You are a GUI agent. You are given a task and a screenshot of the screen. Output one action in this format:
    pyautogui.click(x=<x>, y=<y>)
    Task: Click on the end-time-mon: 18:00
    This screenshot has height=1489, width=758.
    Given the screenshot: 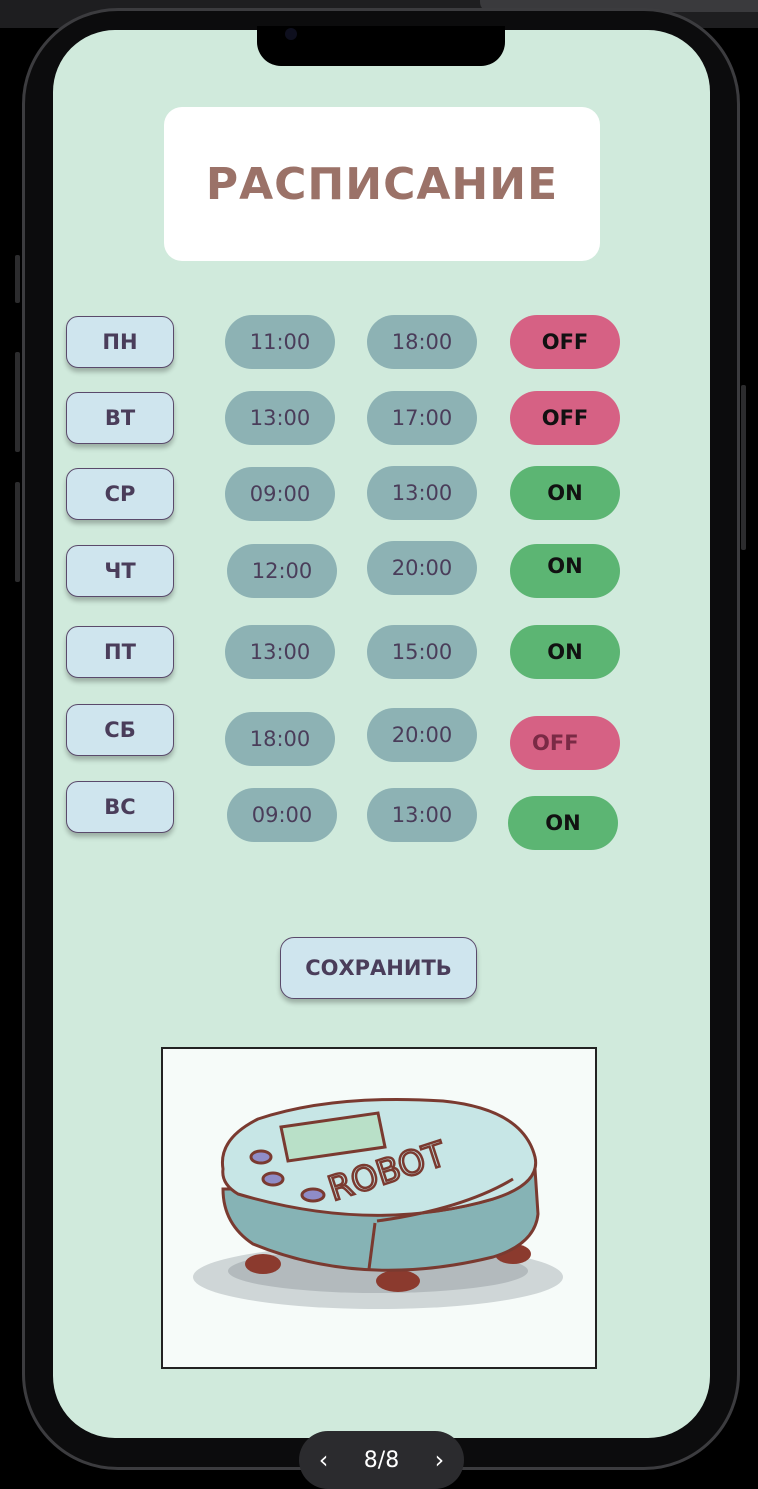 What is the action you would take?
    pyautogui.click(x=422, y=342)
    